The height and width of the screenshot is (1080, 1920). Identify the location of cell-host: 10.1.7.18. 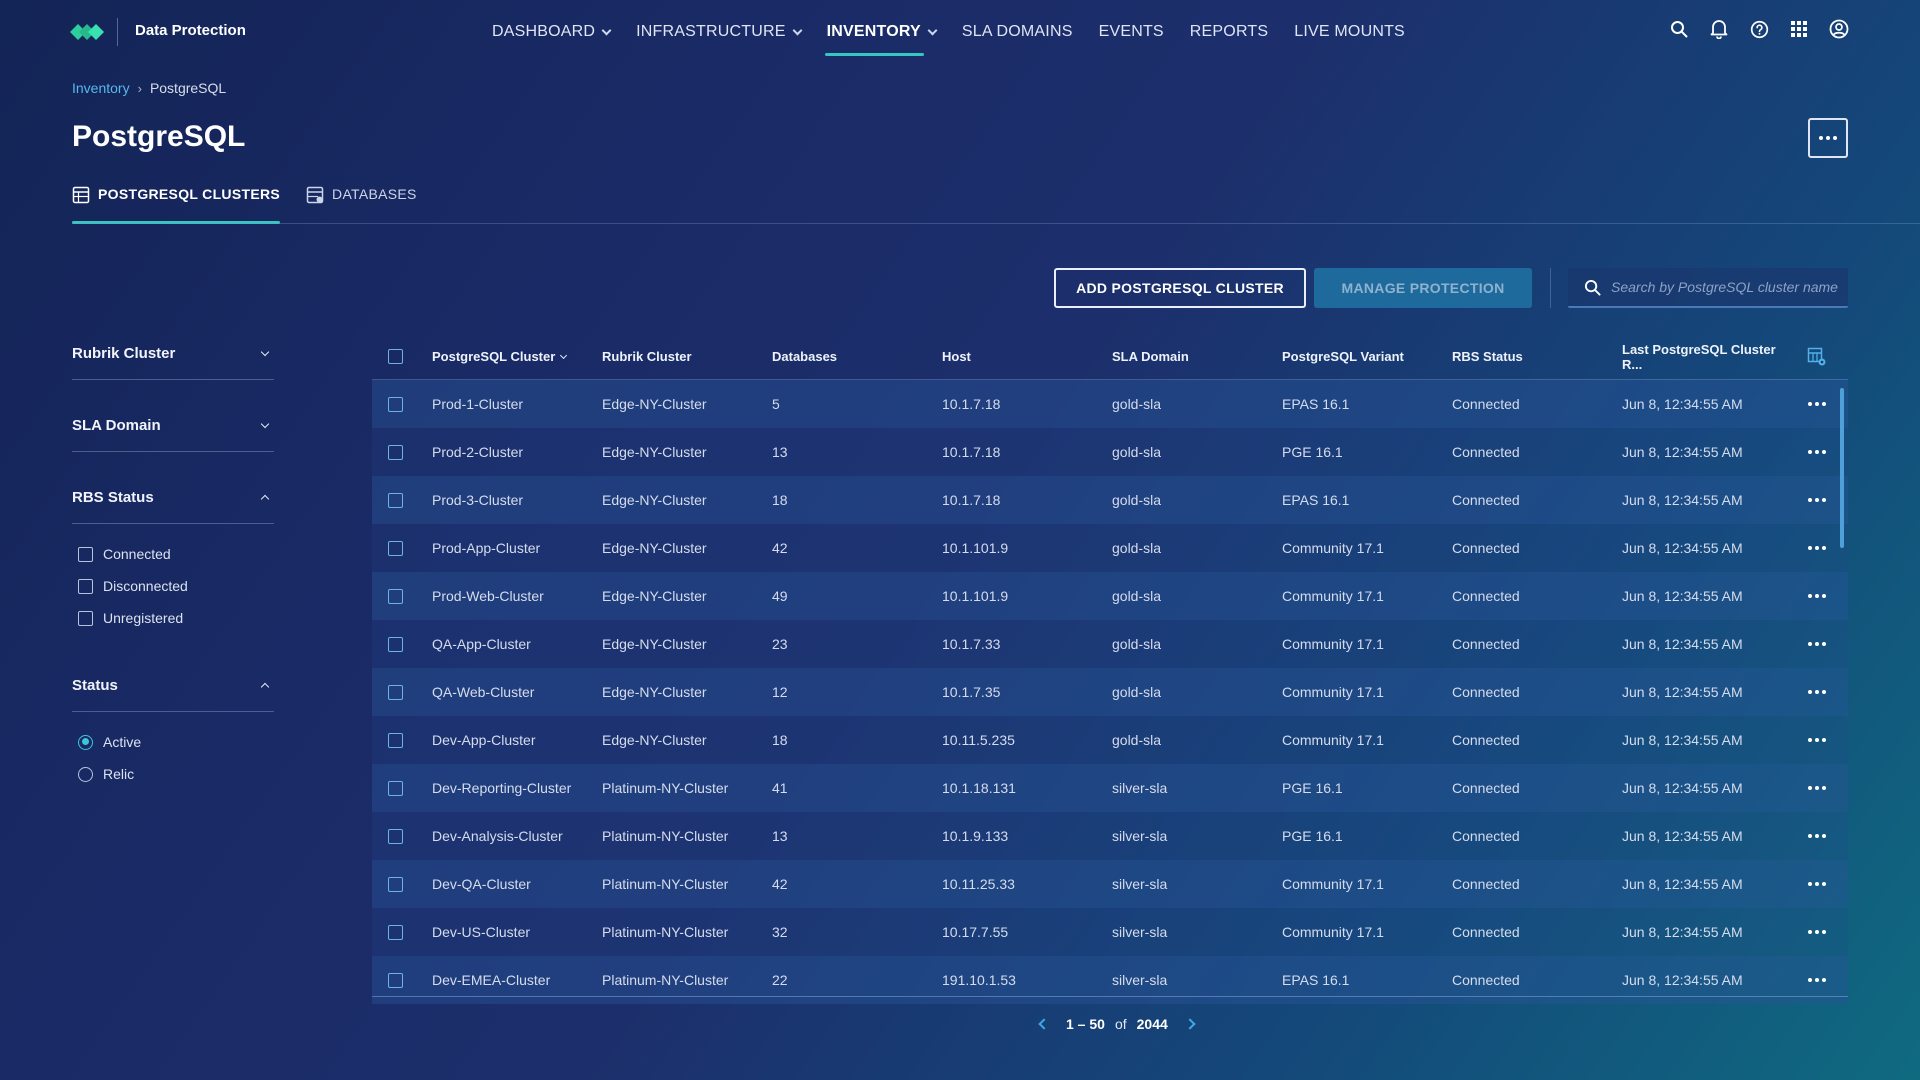
(971, 404).